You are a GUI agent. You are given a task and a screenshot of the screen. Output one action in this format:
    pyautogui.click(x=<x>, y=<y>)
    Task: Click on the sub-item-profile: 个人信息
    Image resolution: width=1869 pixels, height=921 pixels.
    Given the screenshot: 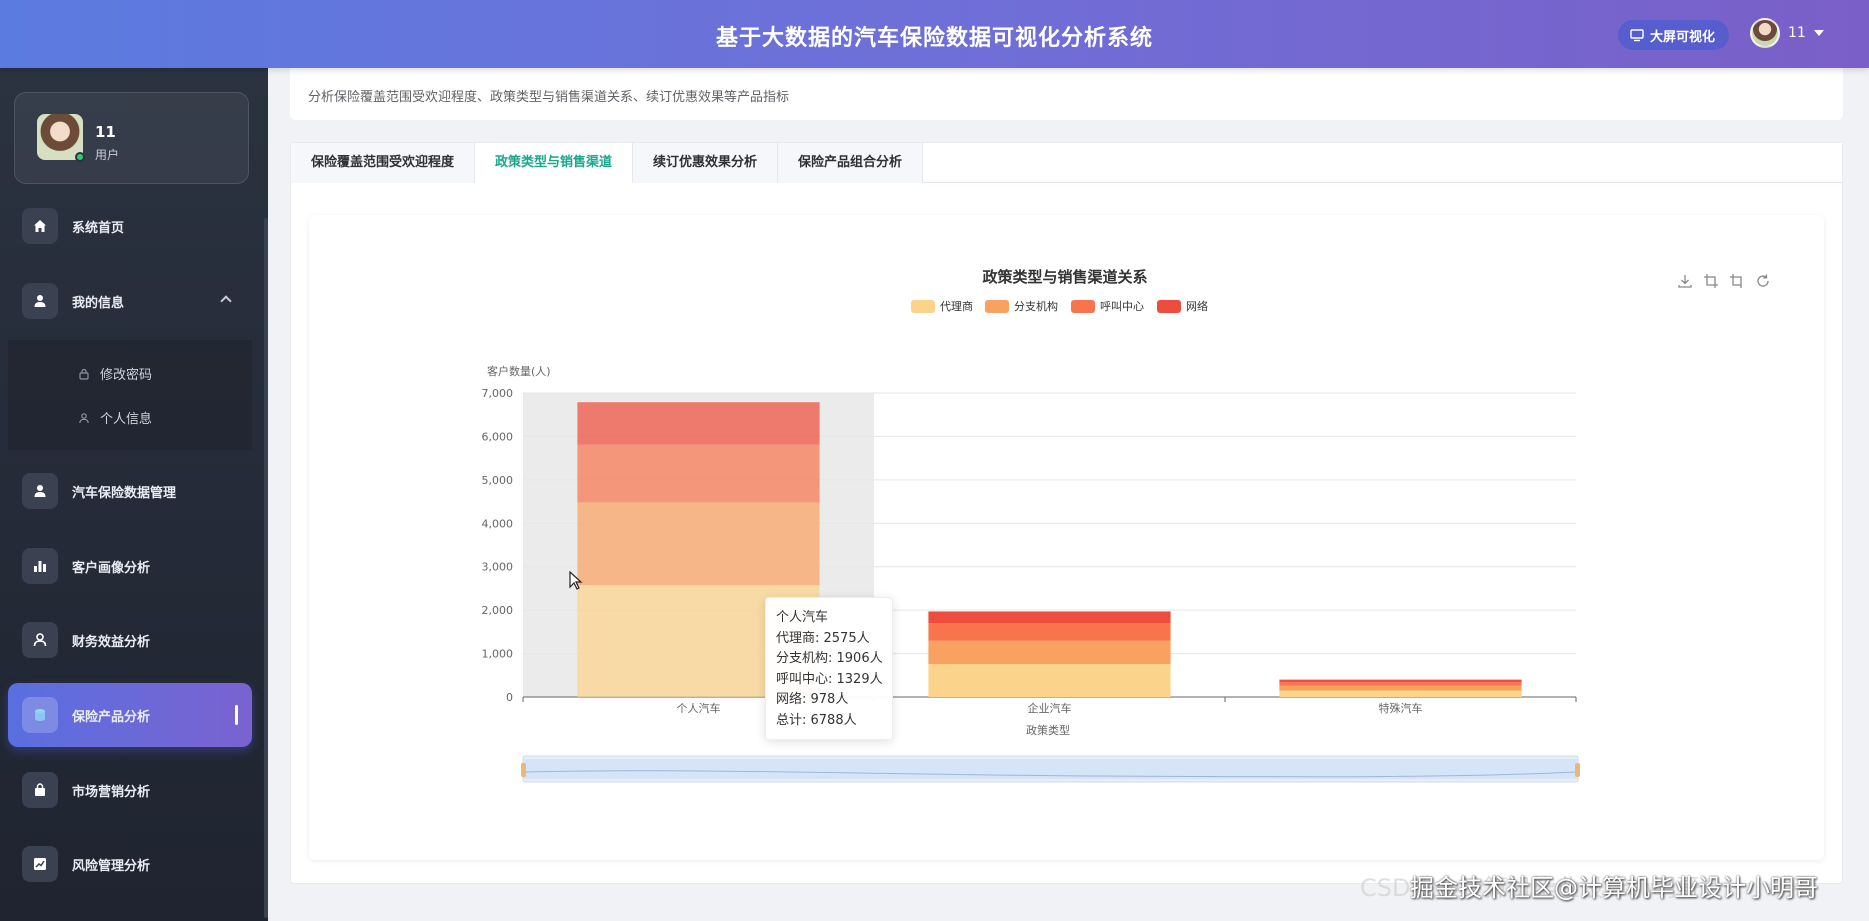 What is the action you would take?
    pyautogui.click(x=115, y=417)
    